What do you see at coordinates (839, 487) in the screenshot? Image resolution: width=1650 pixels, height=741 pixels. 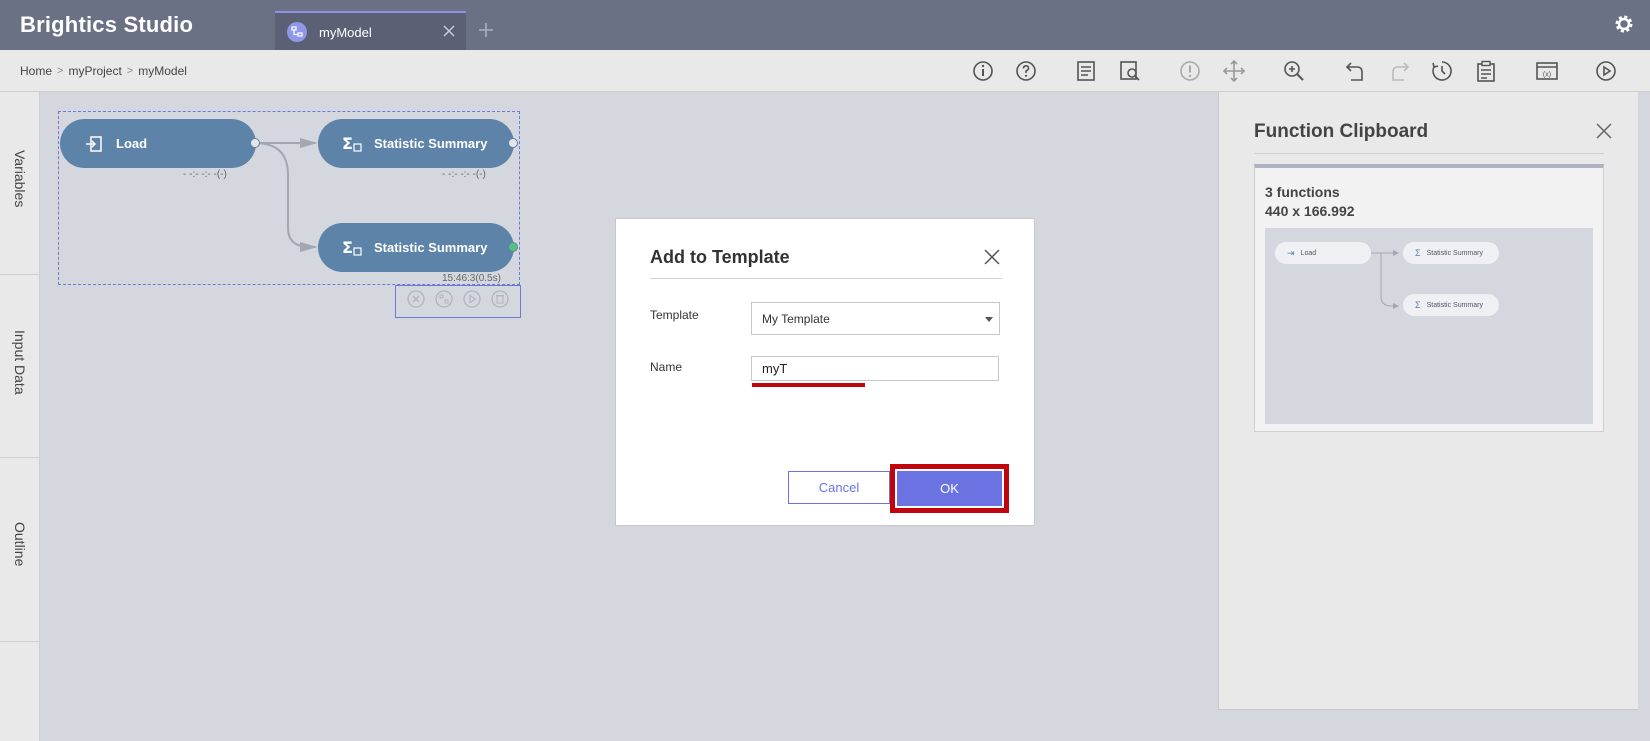 I see `cancel-button: Cancel` at bounding box center [839, 487].